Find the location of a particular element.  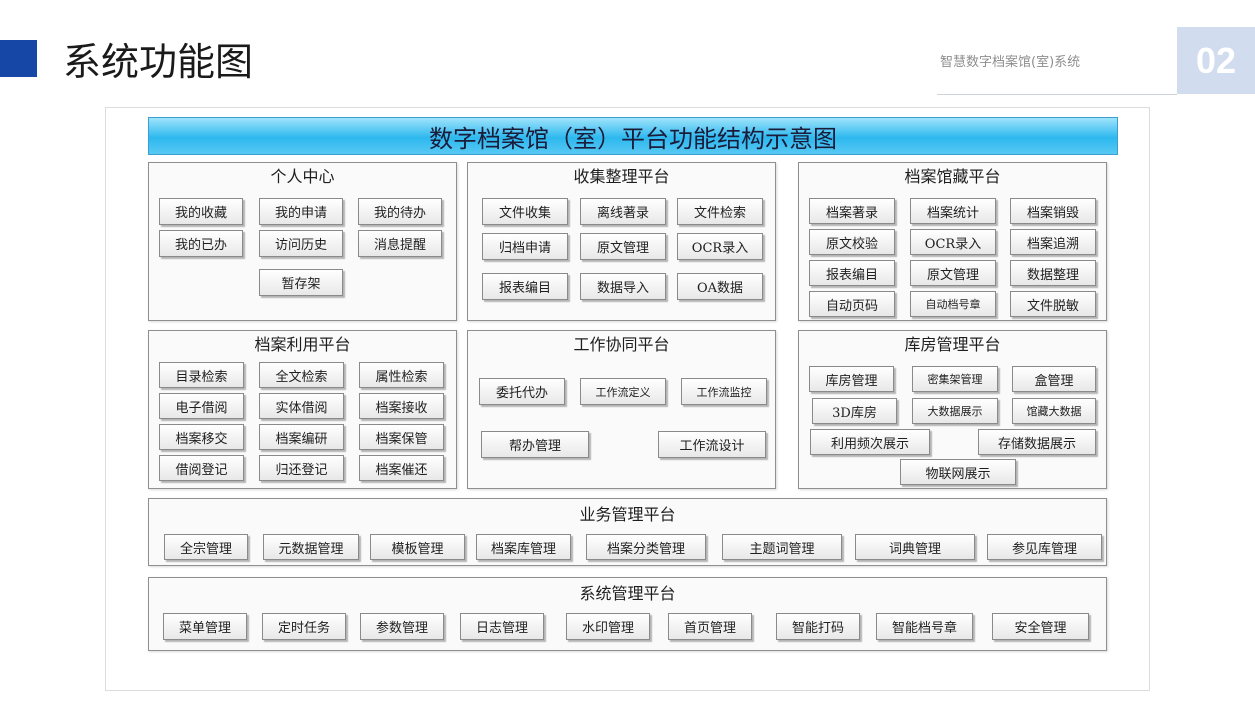

page-subtitle: 智慧数字档案馆(室)系统 is located at coordinates (1010, 62).